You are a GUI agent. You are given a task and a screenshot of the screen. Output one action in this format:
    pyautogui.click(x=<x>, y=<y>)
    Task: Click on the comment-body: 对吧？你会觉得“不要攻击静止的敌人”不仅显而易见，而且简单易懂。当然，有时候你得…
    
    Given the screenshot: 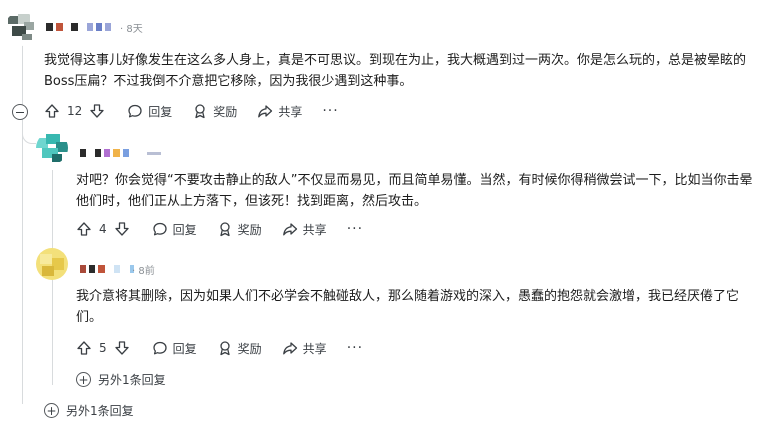 What is the action you would take?
    pyautogui.click(x=414, y=191)
    